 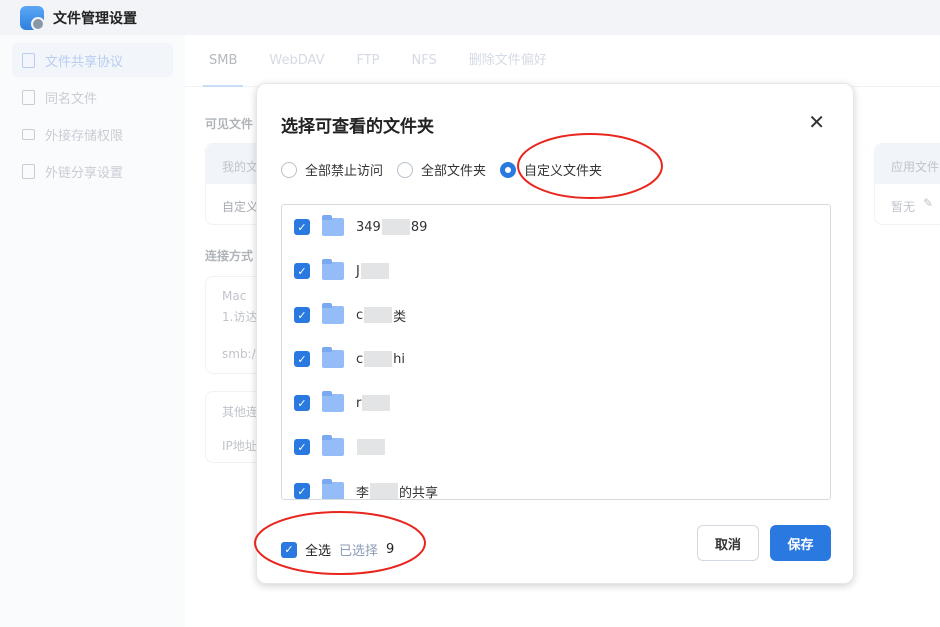 I want to click on radio-all-folders: 全部文件夹, so click(x=441, y=169).